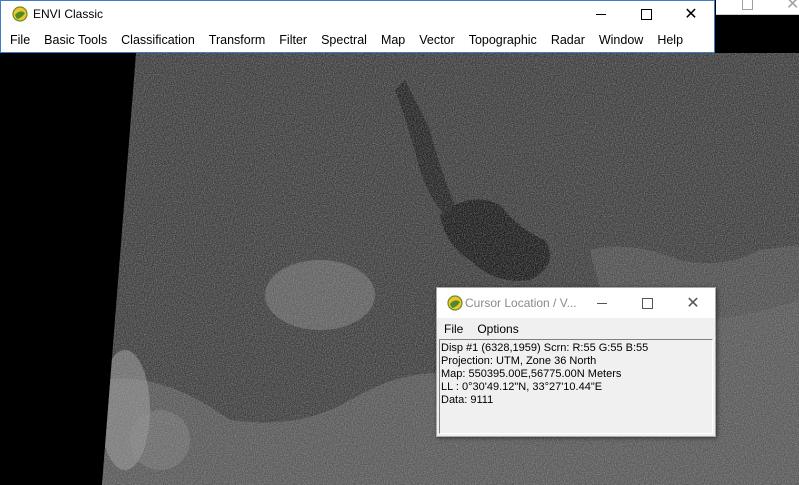 This screenshot has width=799, height=485. What do you see at coordinates (357, 14) in the screenshot?
I see `title-bar: ENVI Classic ✕` at bounding box center [357, 14].